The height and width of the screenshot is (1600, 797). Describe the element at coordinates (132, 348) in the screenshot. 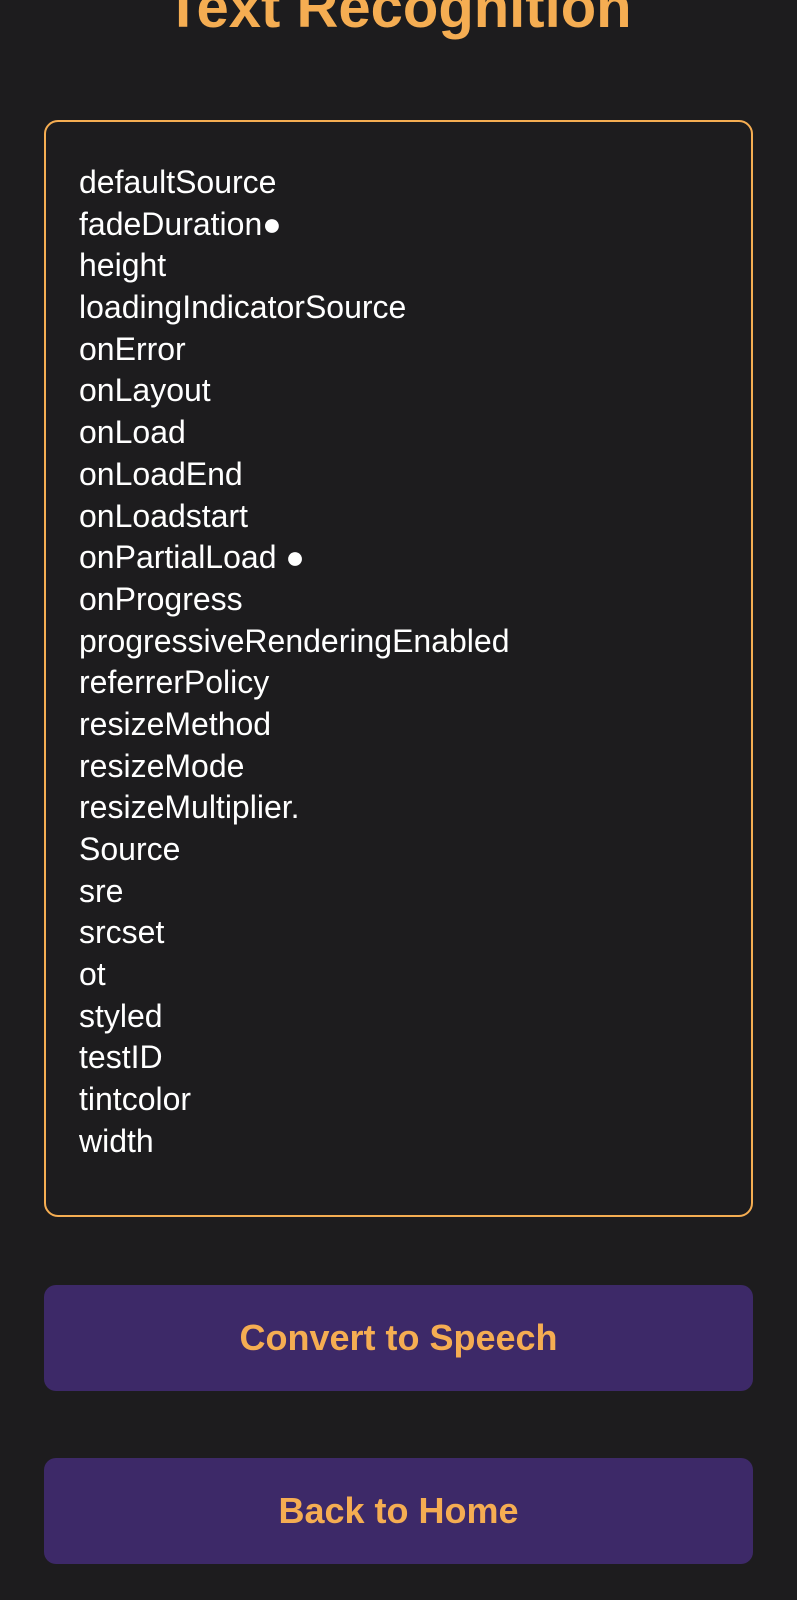

I see `recognized-line: onError` at that location.